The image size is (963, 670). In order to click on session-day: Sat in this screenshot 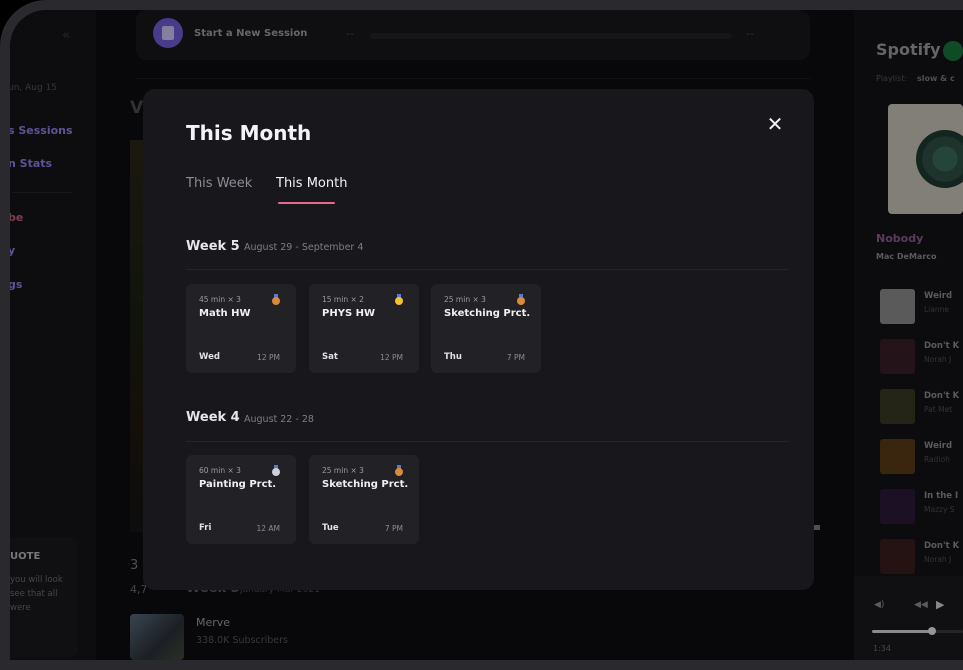, I will do `click(330, 357)`.